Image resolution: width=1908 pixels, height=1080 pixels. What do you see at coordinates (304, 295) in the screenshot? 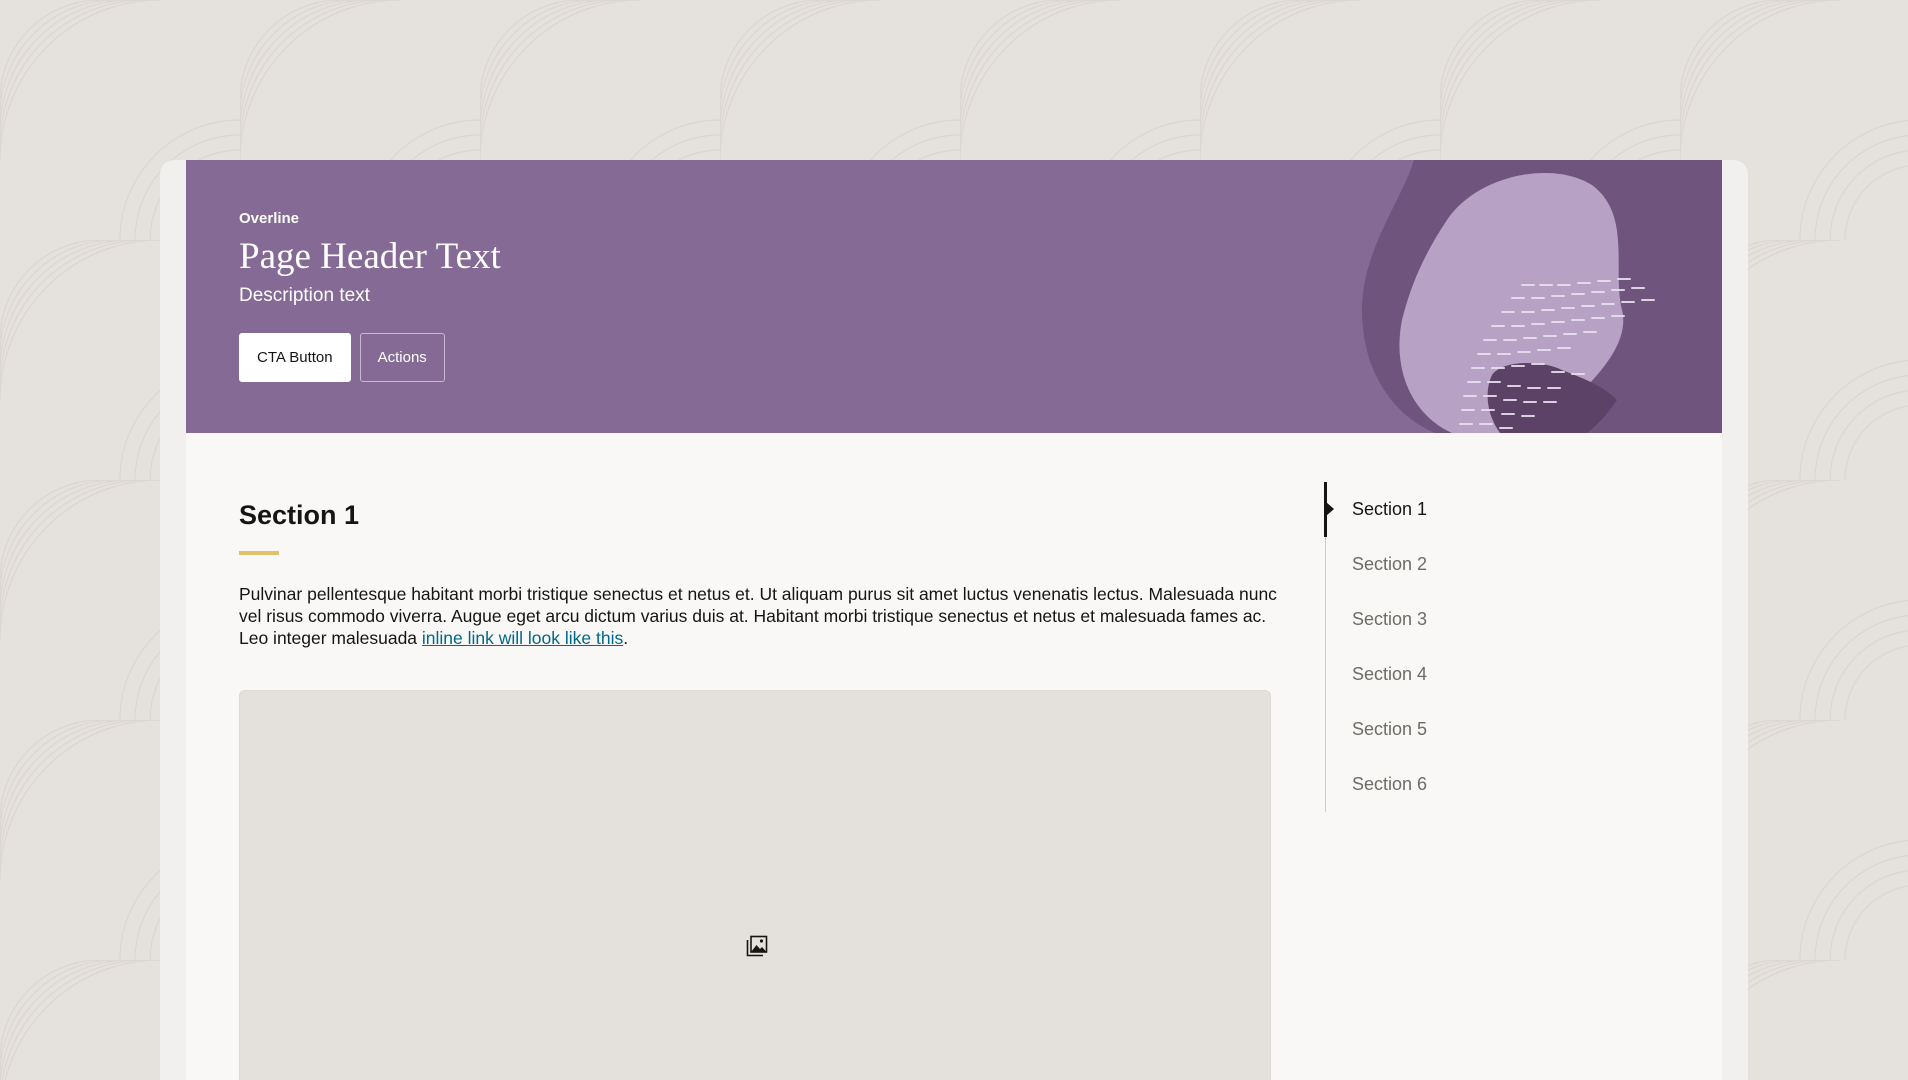
I see `header-description: Description text` at bounding box center [304, 295].